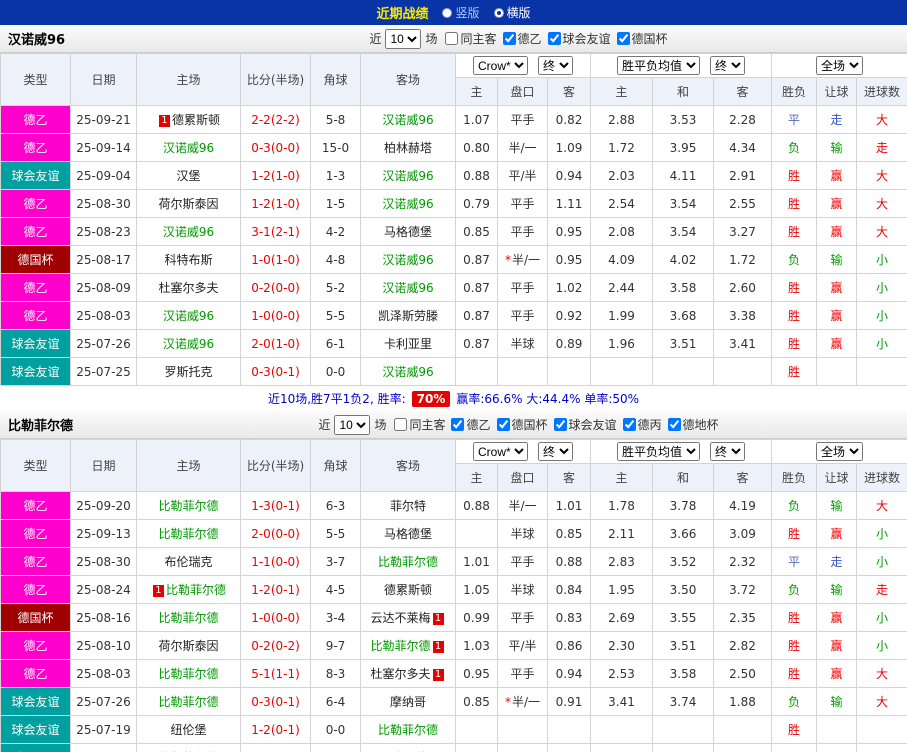 The width and height of the screenshot is (907, 752). Describe the element at coordinates (408, 590) in the screenshot. I see `away-team-name: 德累斯顿` at that location.